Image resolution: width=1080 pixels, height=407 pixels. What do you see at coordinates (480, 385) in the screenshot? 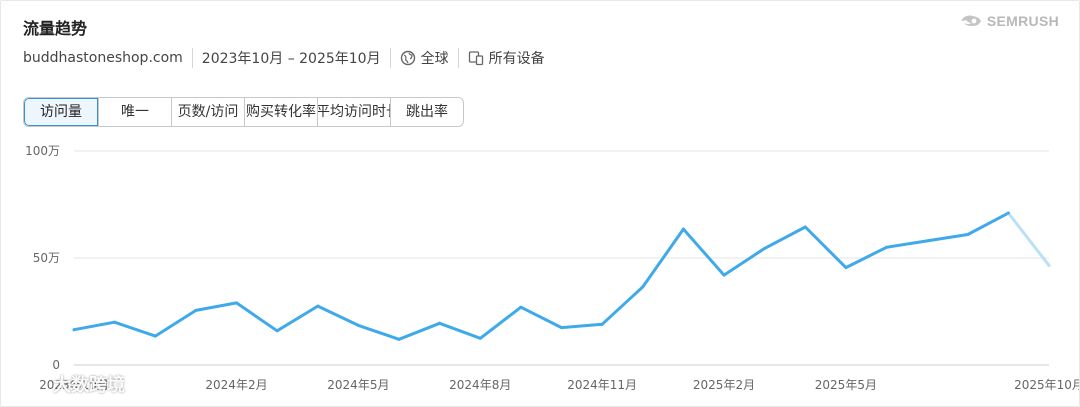
I see `x-tick-label: 2024年8月` at bounding box center [480, 385].